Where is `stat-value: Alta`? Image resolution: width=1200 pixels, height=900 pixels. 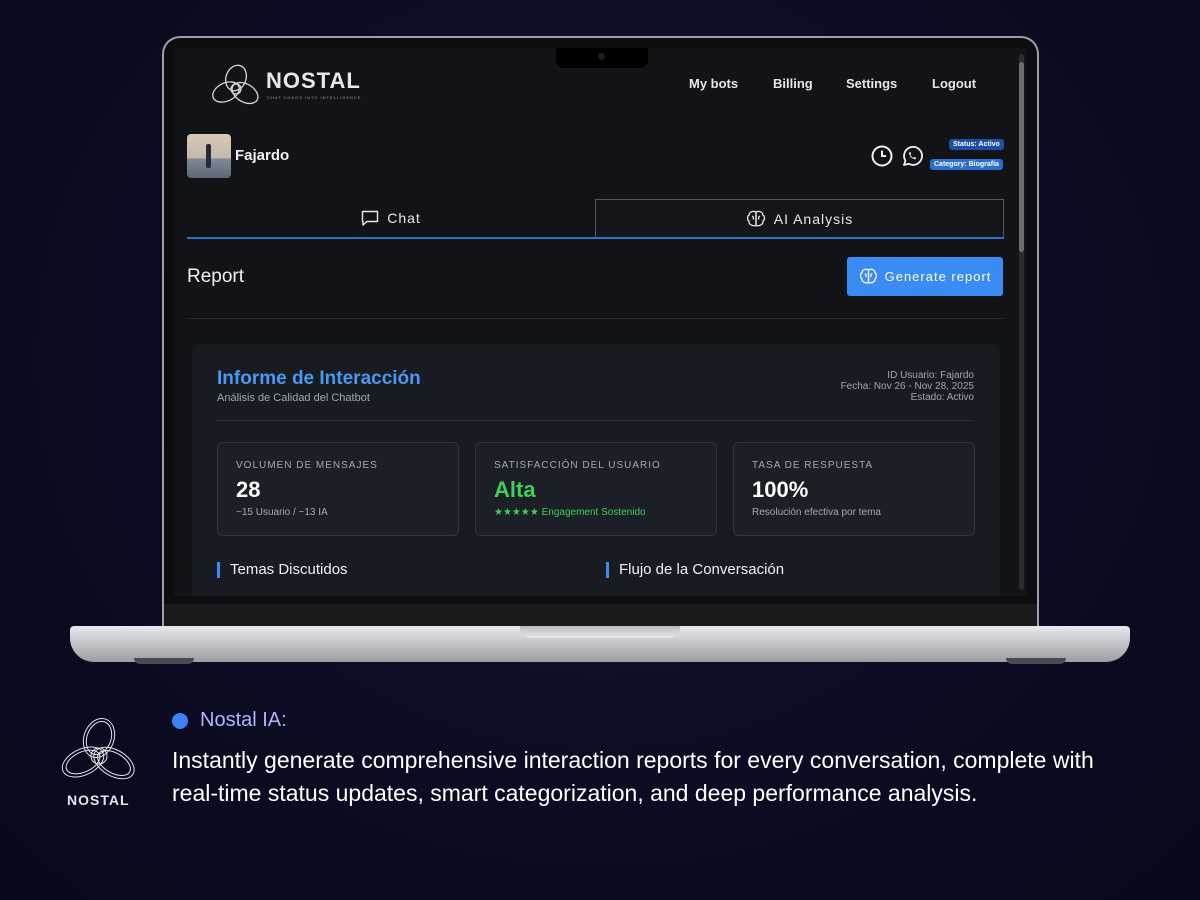
stat-value: Alta is located at coordinates (515, 489).